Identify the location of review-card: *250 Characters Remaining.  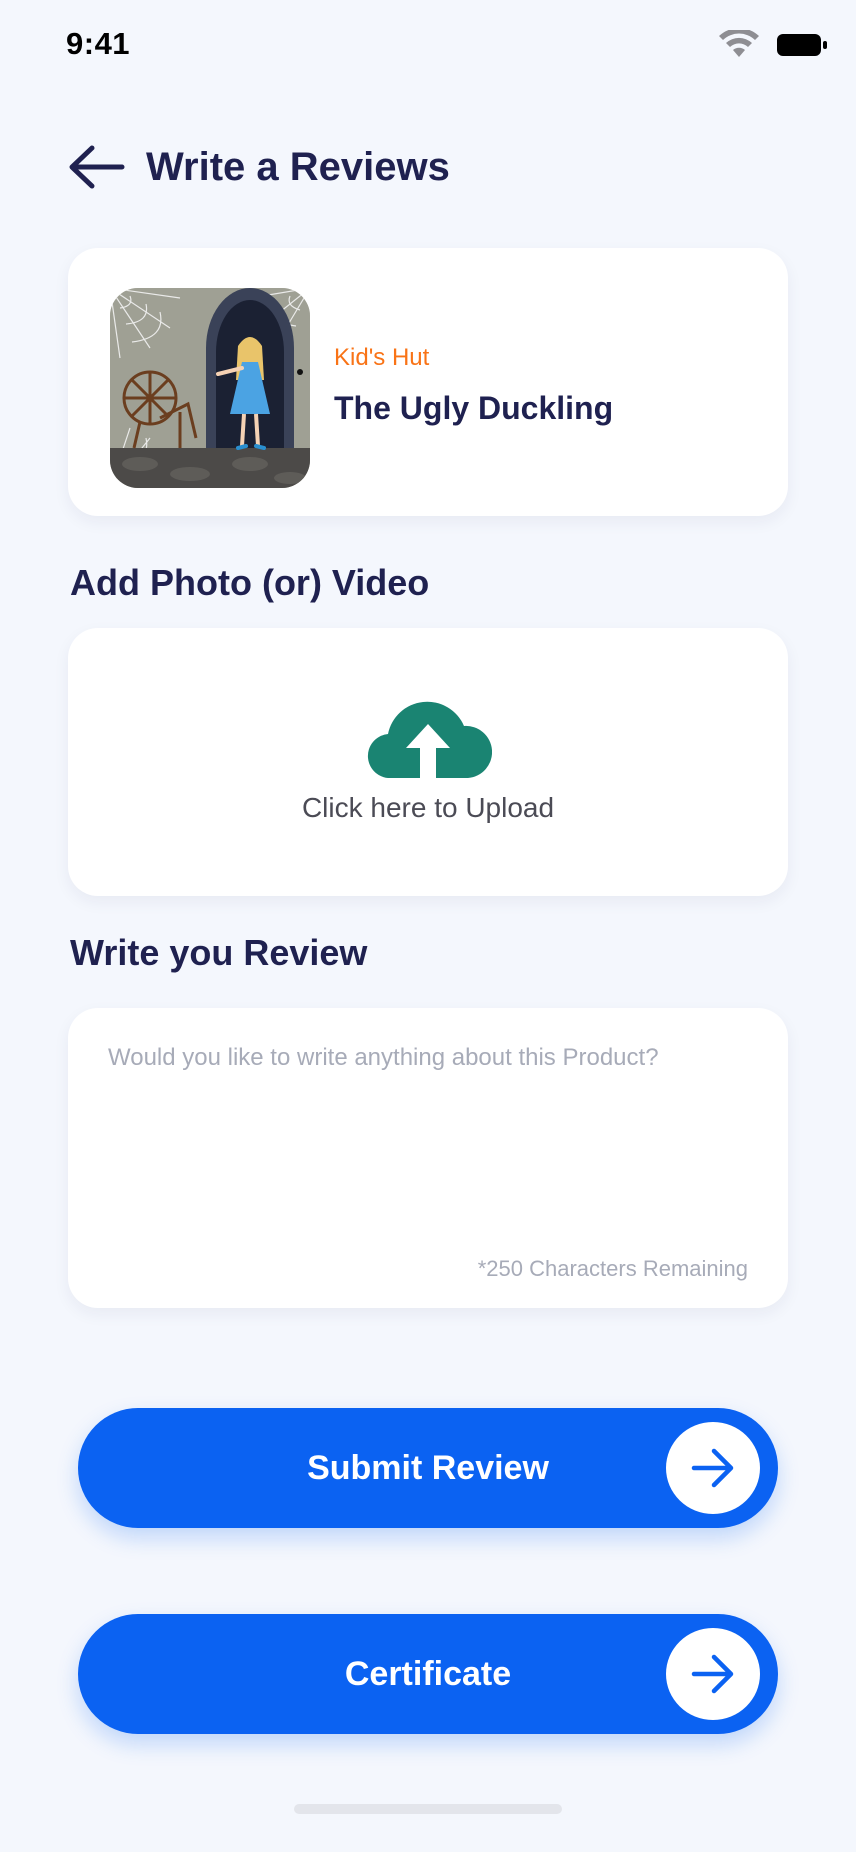
(428, 1158).